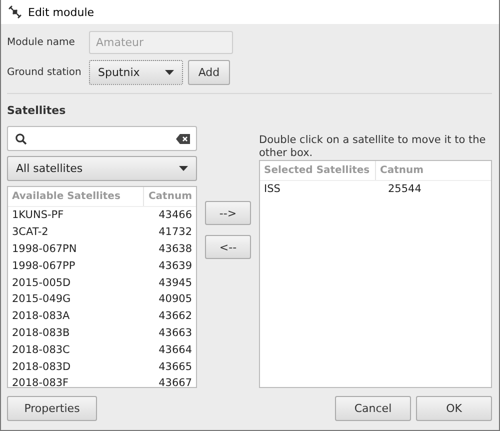 The height and width of the screenshot is (431, 500). Describe the element at coordinates (175, 382) in the screenshot. I see `catnum-cell: 43667` at that location.